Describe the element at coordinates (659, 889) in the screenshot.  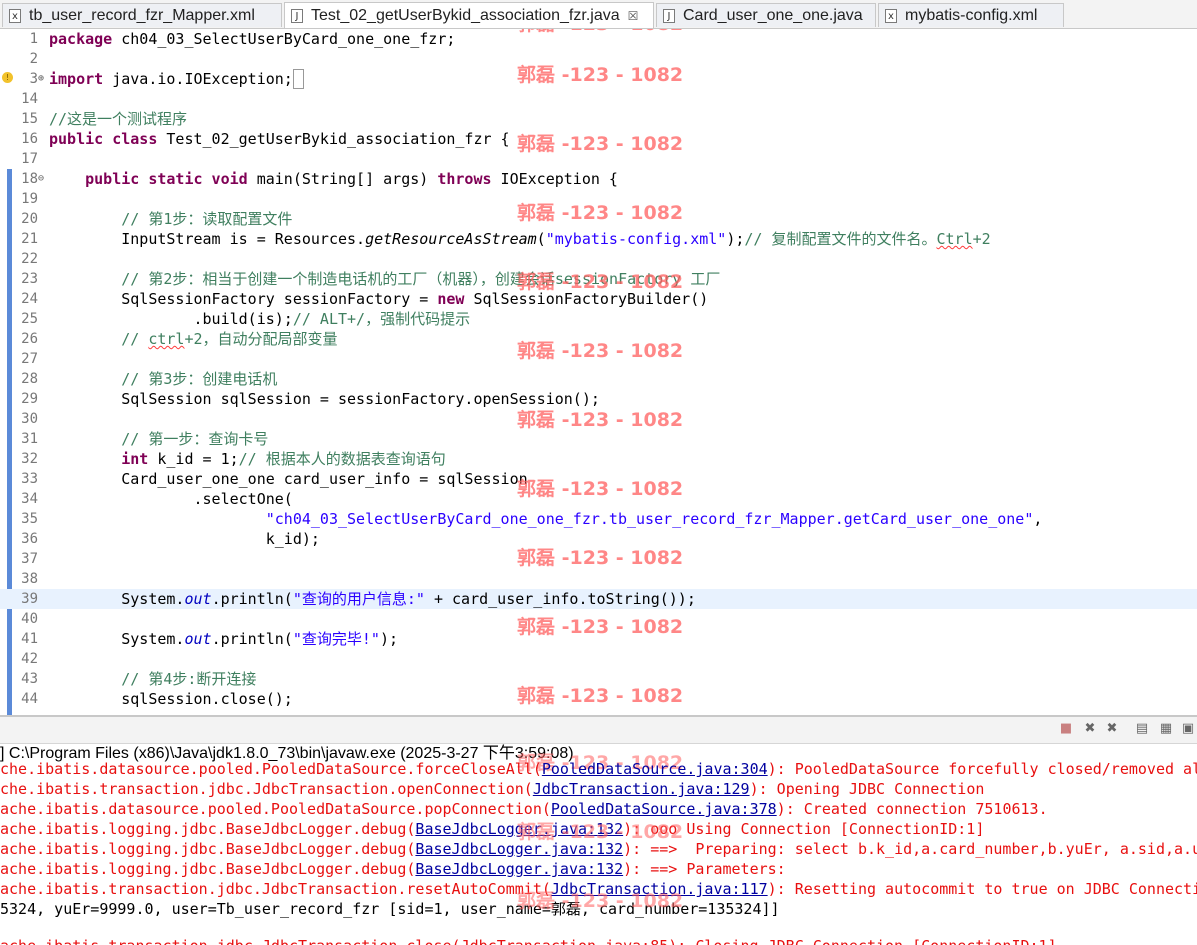
I see `stack-link: JdbcTransaction.java:117` at that location.